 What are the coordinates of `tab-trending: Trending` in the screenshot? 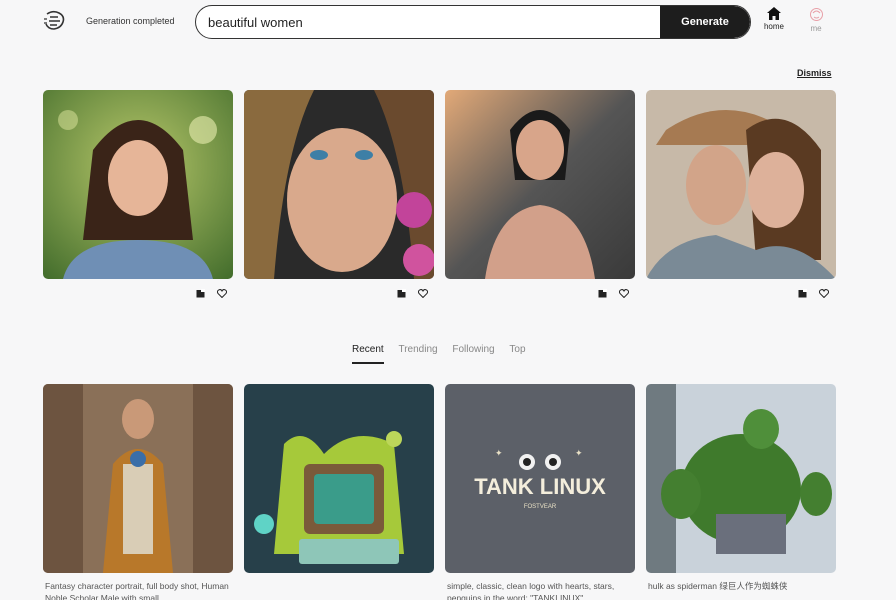 It's located at (417, 353).